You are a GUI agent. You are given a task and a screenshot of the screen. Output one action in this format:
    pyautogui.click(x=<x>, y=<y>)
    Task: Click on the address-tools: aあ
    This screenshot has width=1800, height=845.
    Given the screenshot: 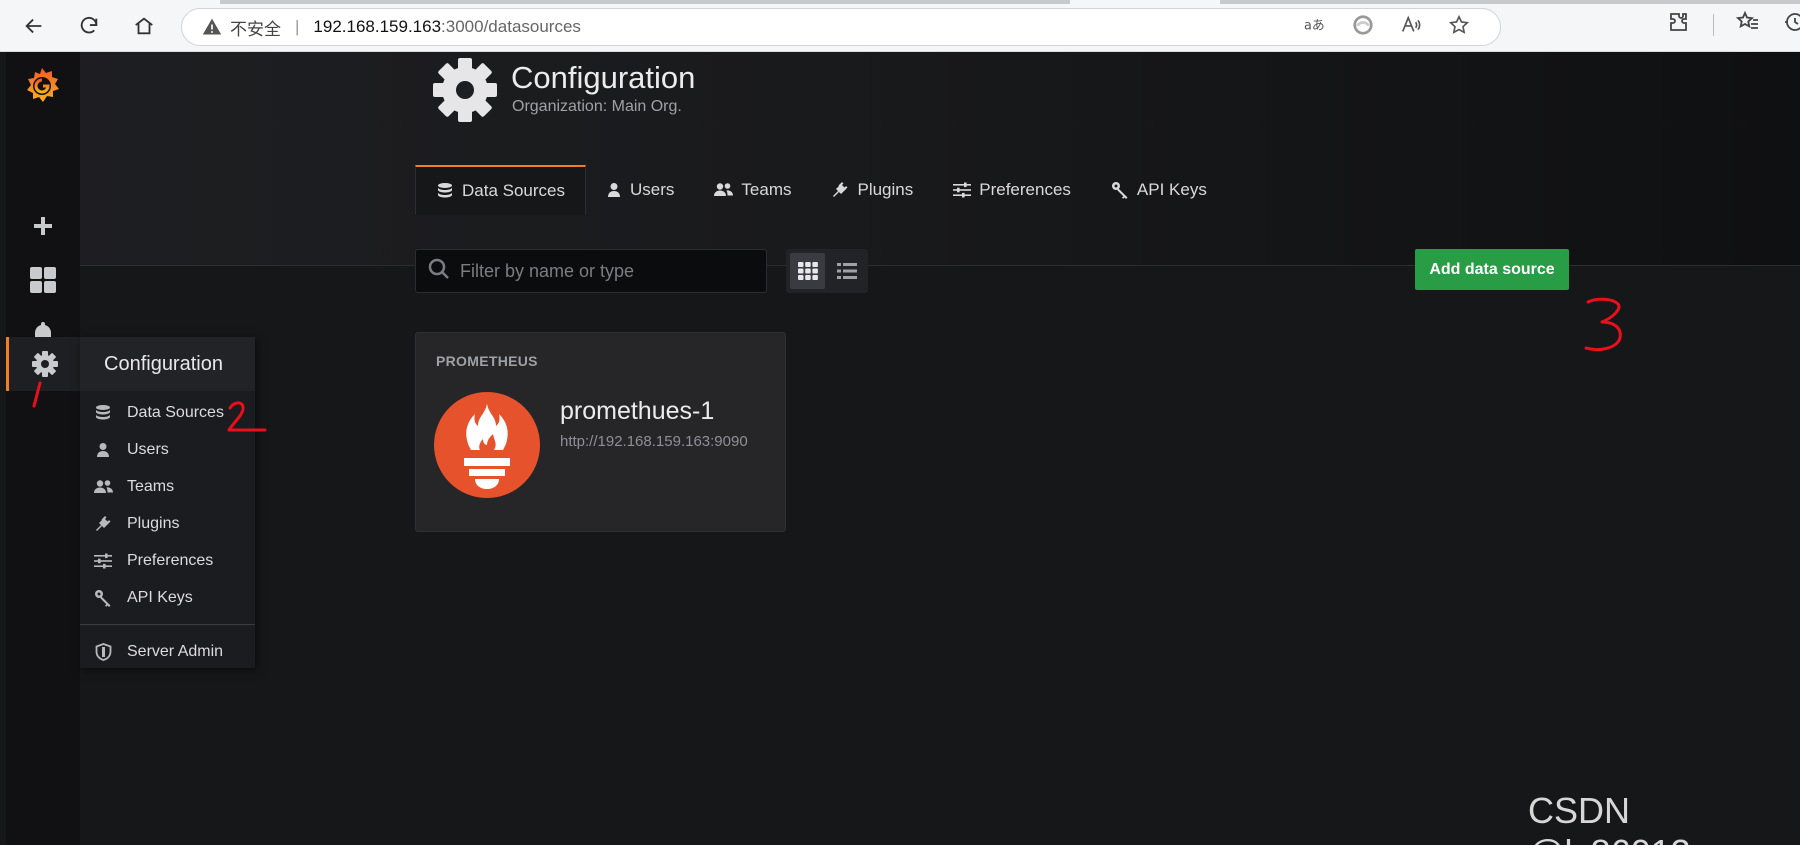 What is the action you would take?
    pyautogui.click(x=1387, y=27)
    